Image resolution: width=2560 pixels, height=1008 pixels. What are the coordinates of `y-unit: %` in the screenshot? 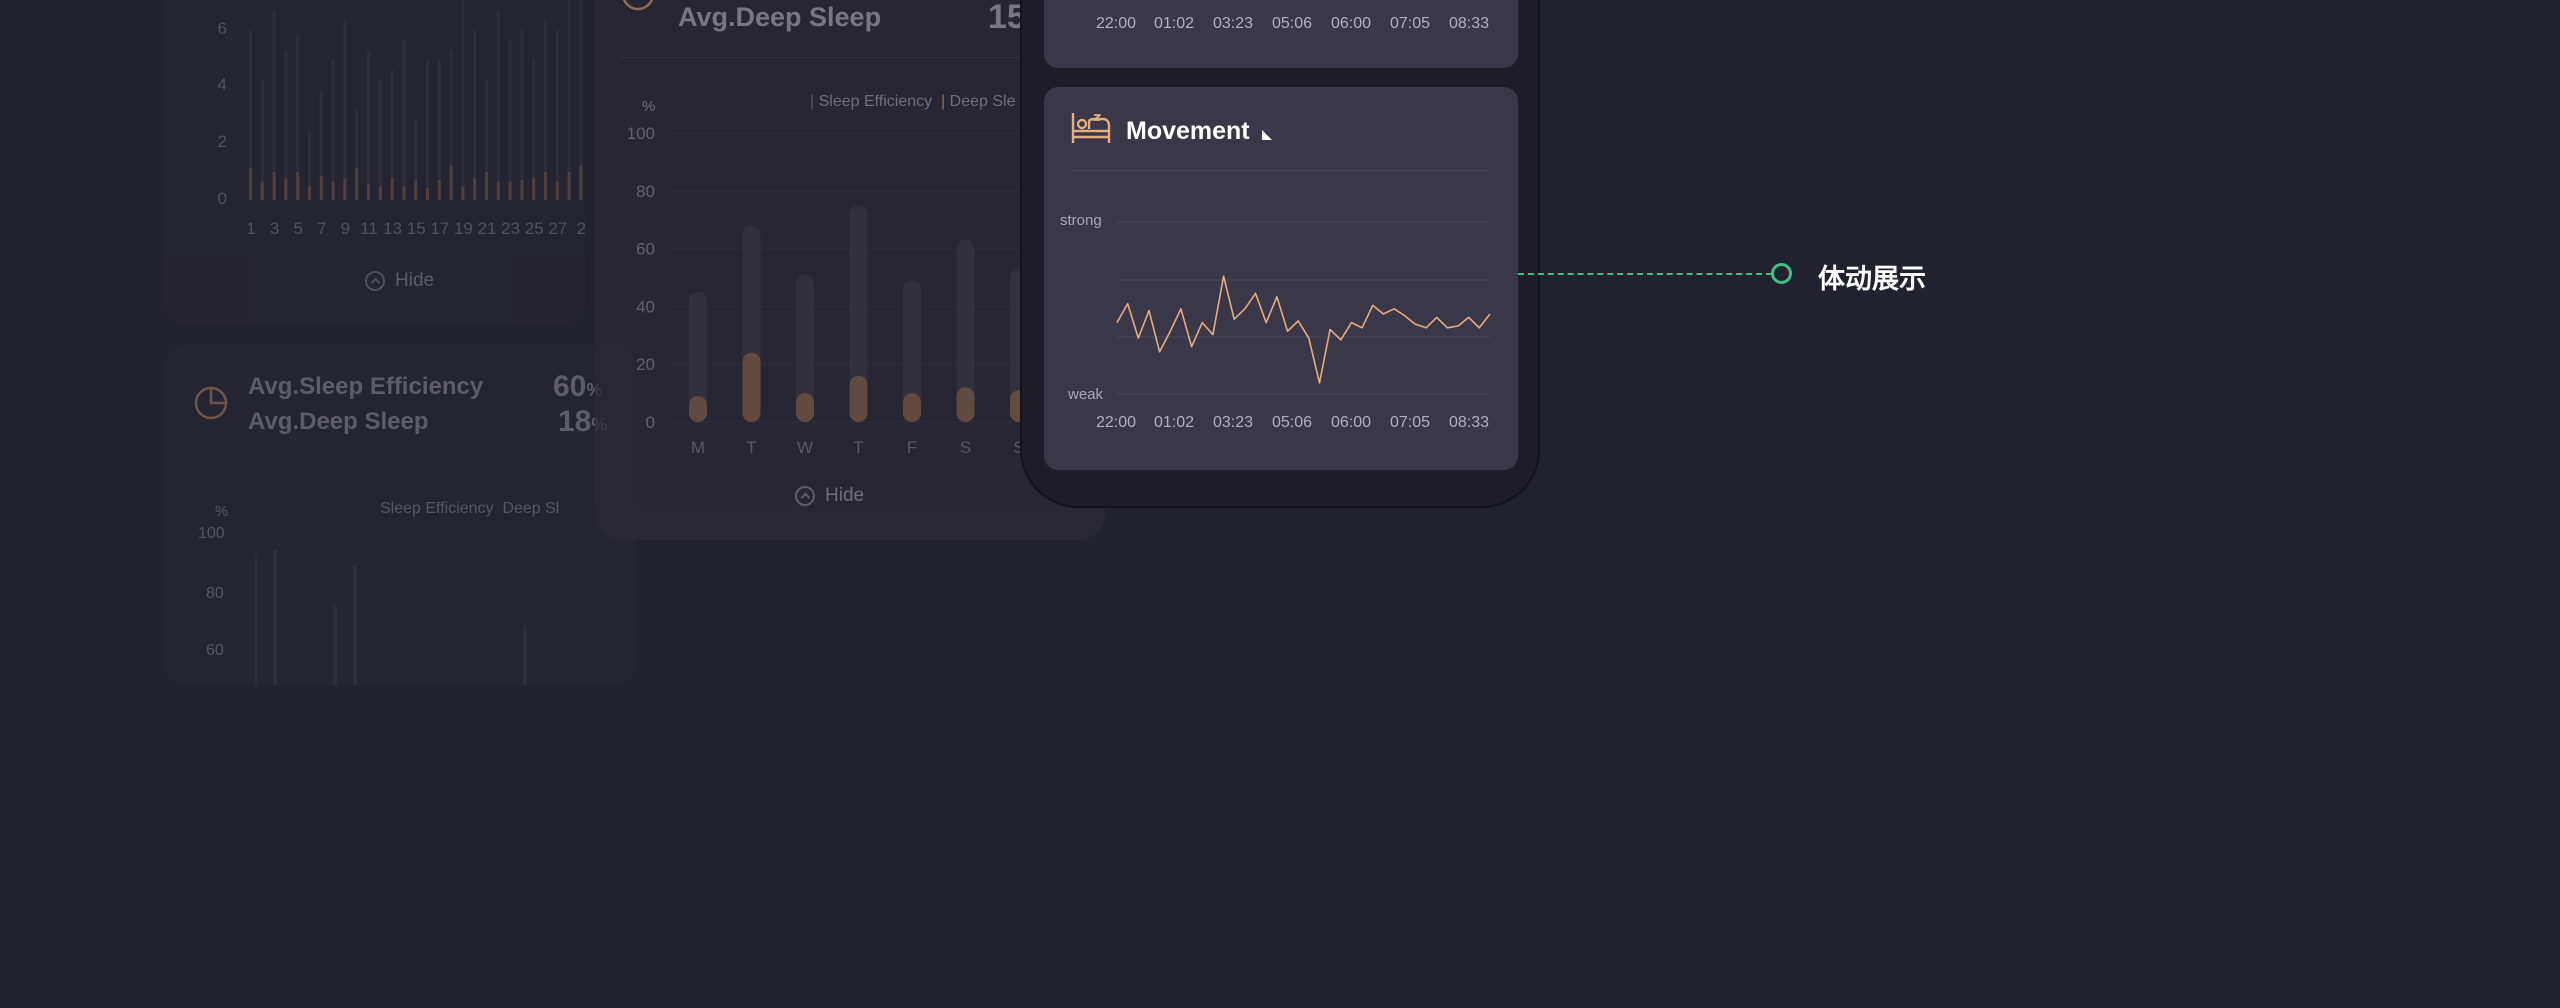 It's located at (648, 106).